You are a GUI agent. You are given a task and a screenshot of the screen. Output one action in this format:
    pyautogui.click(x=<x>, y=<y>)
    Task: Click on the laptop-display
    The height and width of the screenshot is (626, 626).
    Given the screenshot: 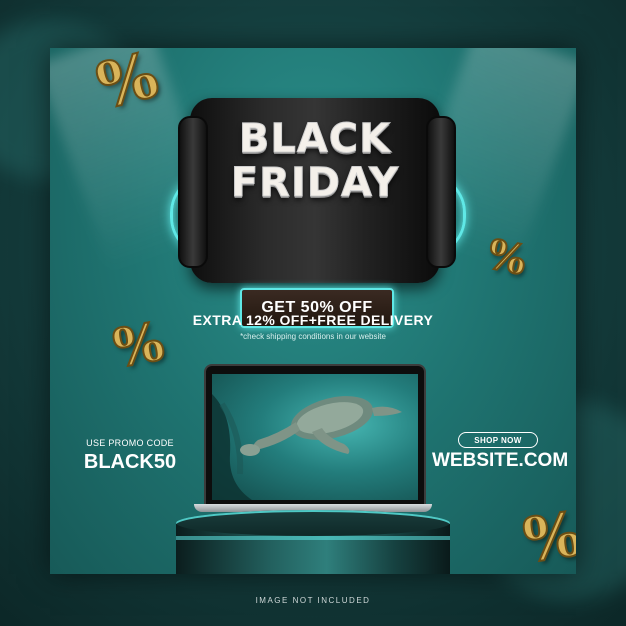 What is the action you would take?
    pyautogui.click(x=315, y=437)
    